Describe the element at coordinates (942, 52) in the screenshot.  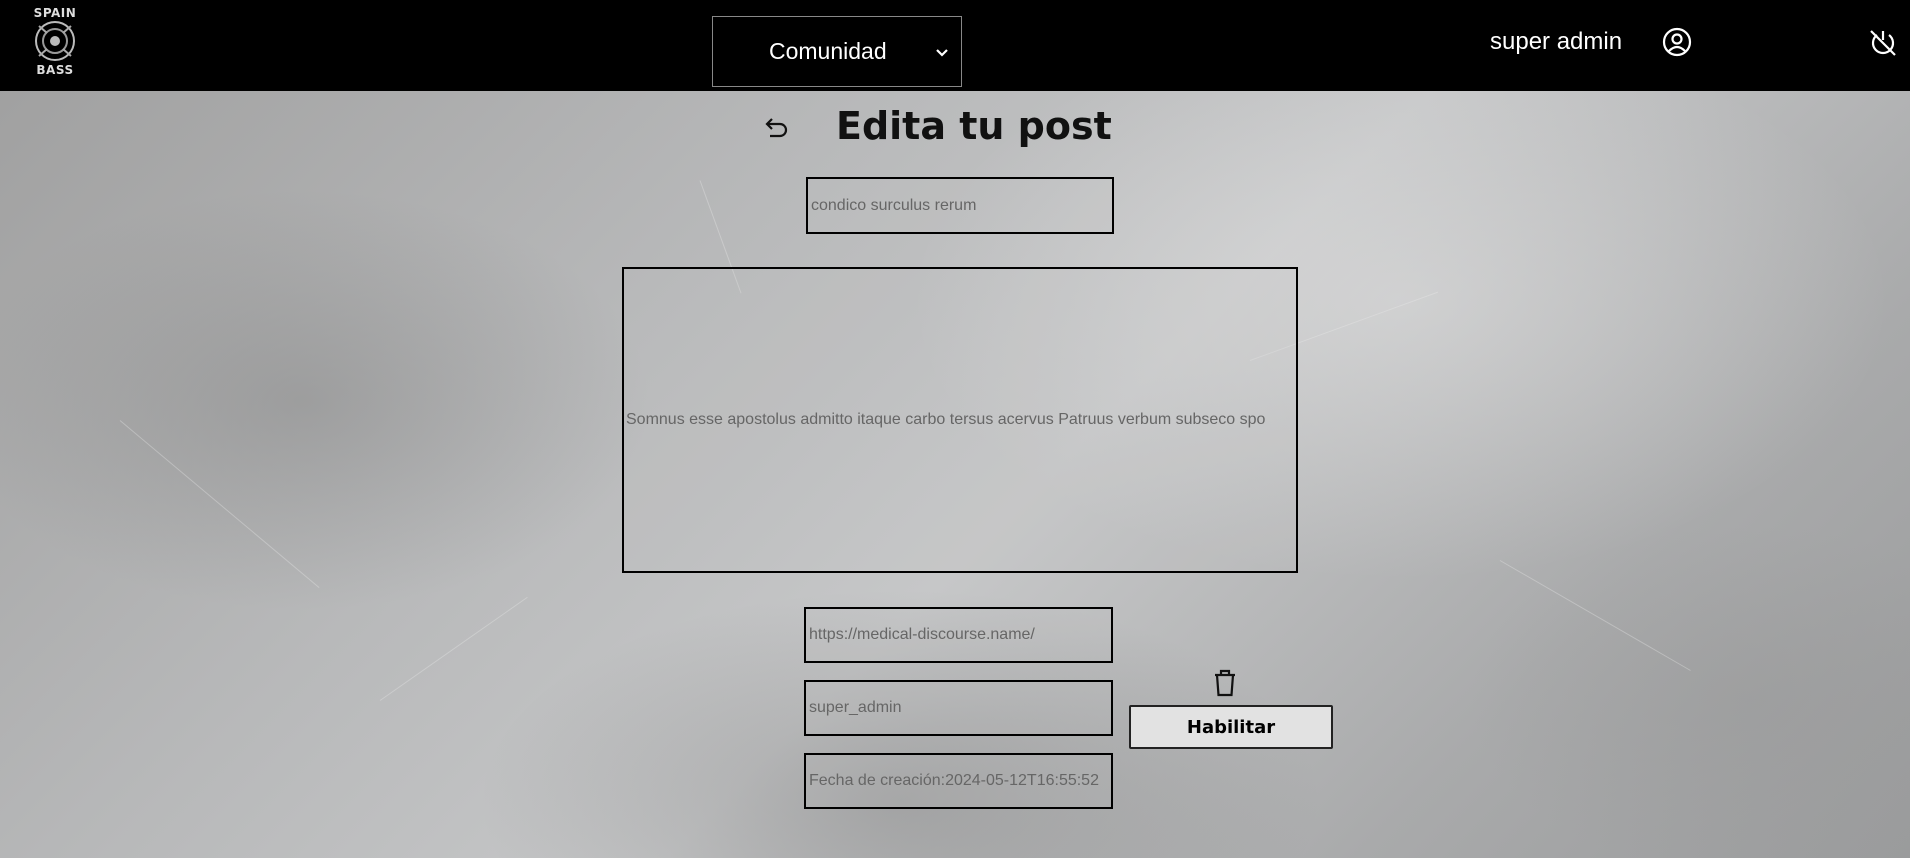
I see `chevron-down-icon` at that location.